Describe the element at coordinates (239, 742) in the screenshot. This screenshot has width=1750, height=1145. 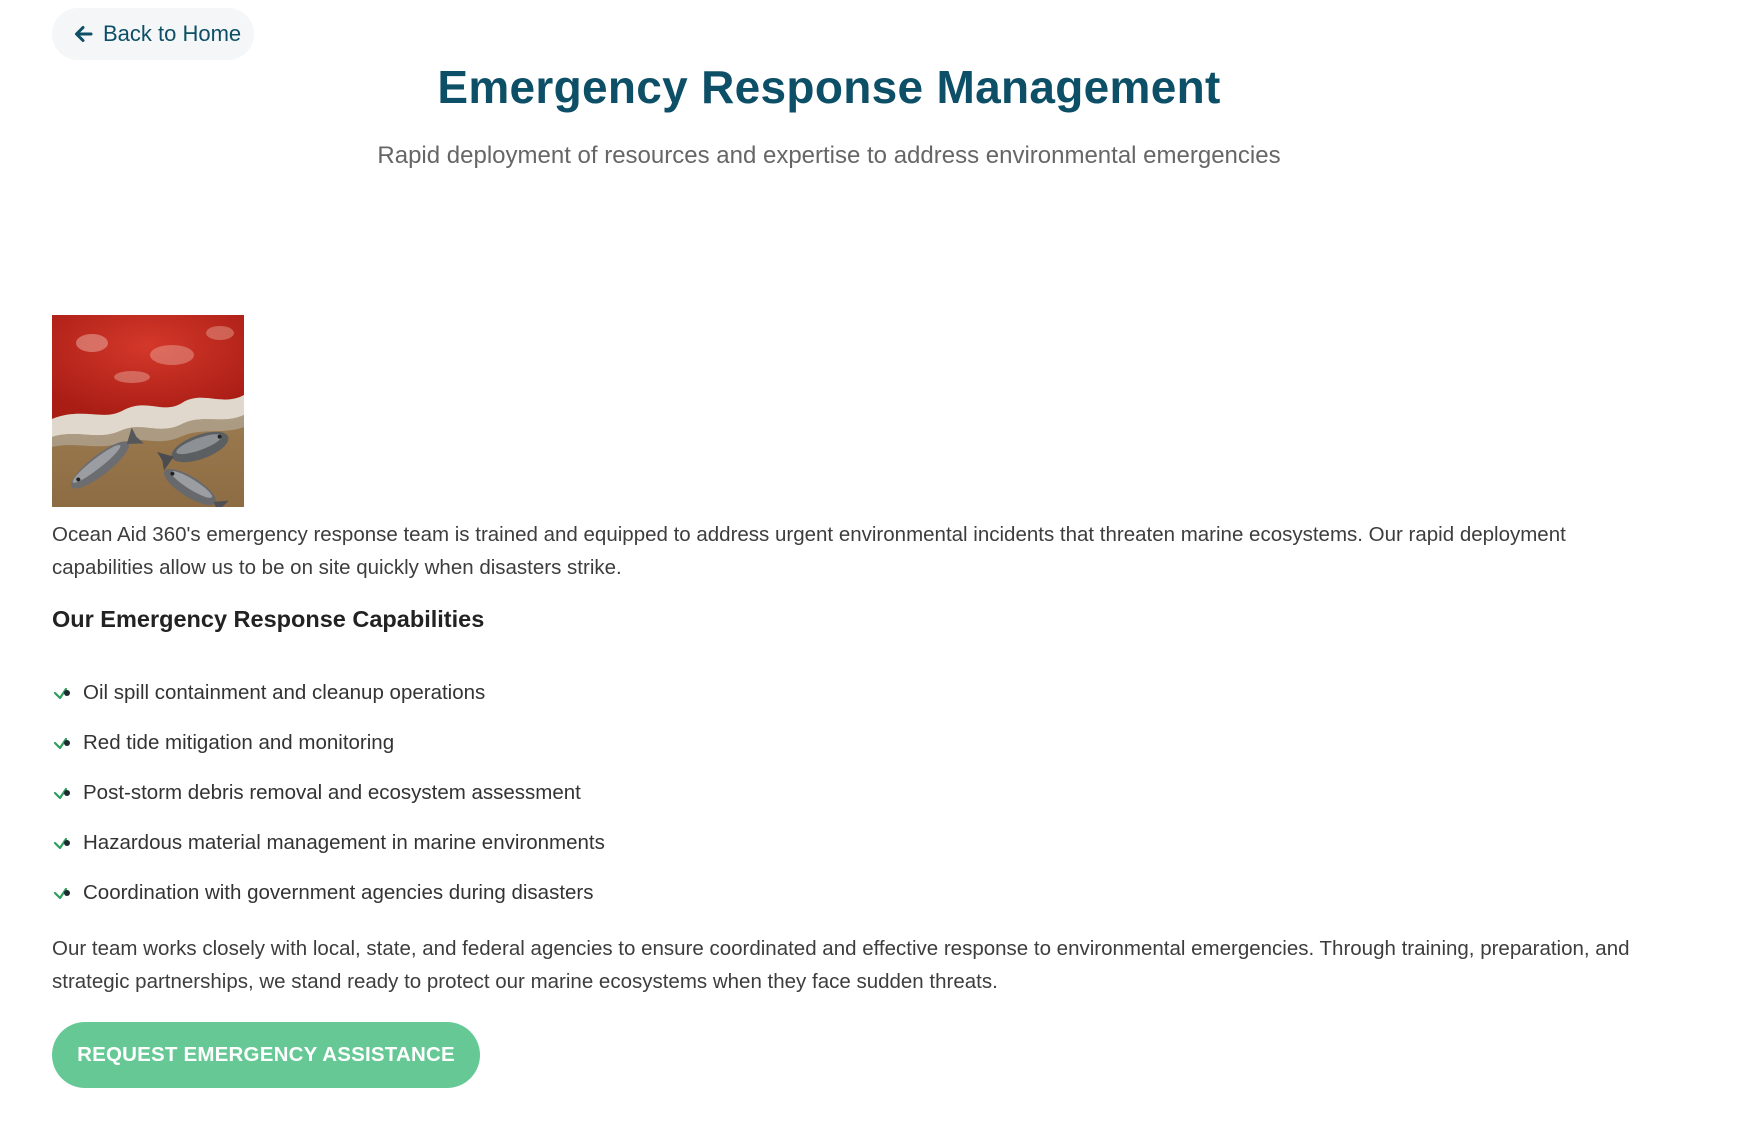
I see `capability-label: Red tide mitigation and monitoring` at that location.